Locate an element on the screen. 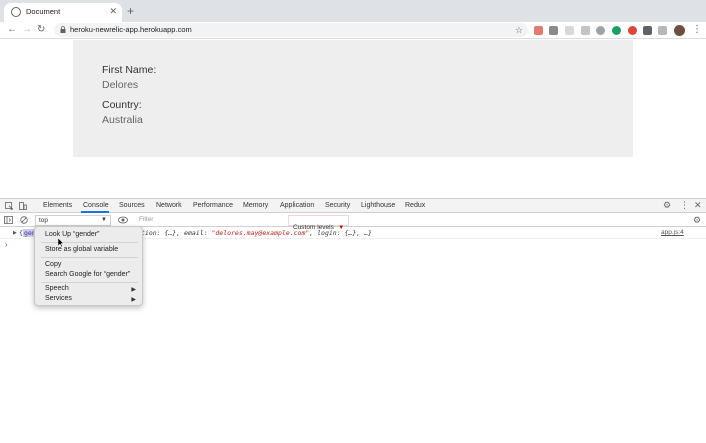 The width and height of the screenshot is (706, 443). tab-performance: Performance is located at coordinates (213, 205).